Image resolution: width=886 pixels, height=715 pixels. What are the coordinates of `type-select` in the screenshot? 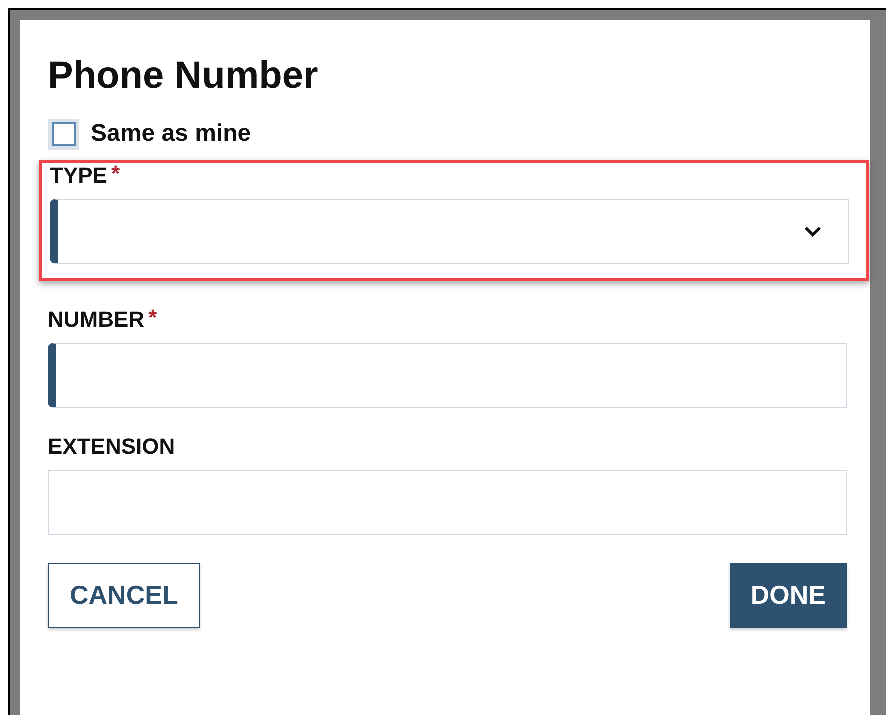 It's located at (449, 231).